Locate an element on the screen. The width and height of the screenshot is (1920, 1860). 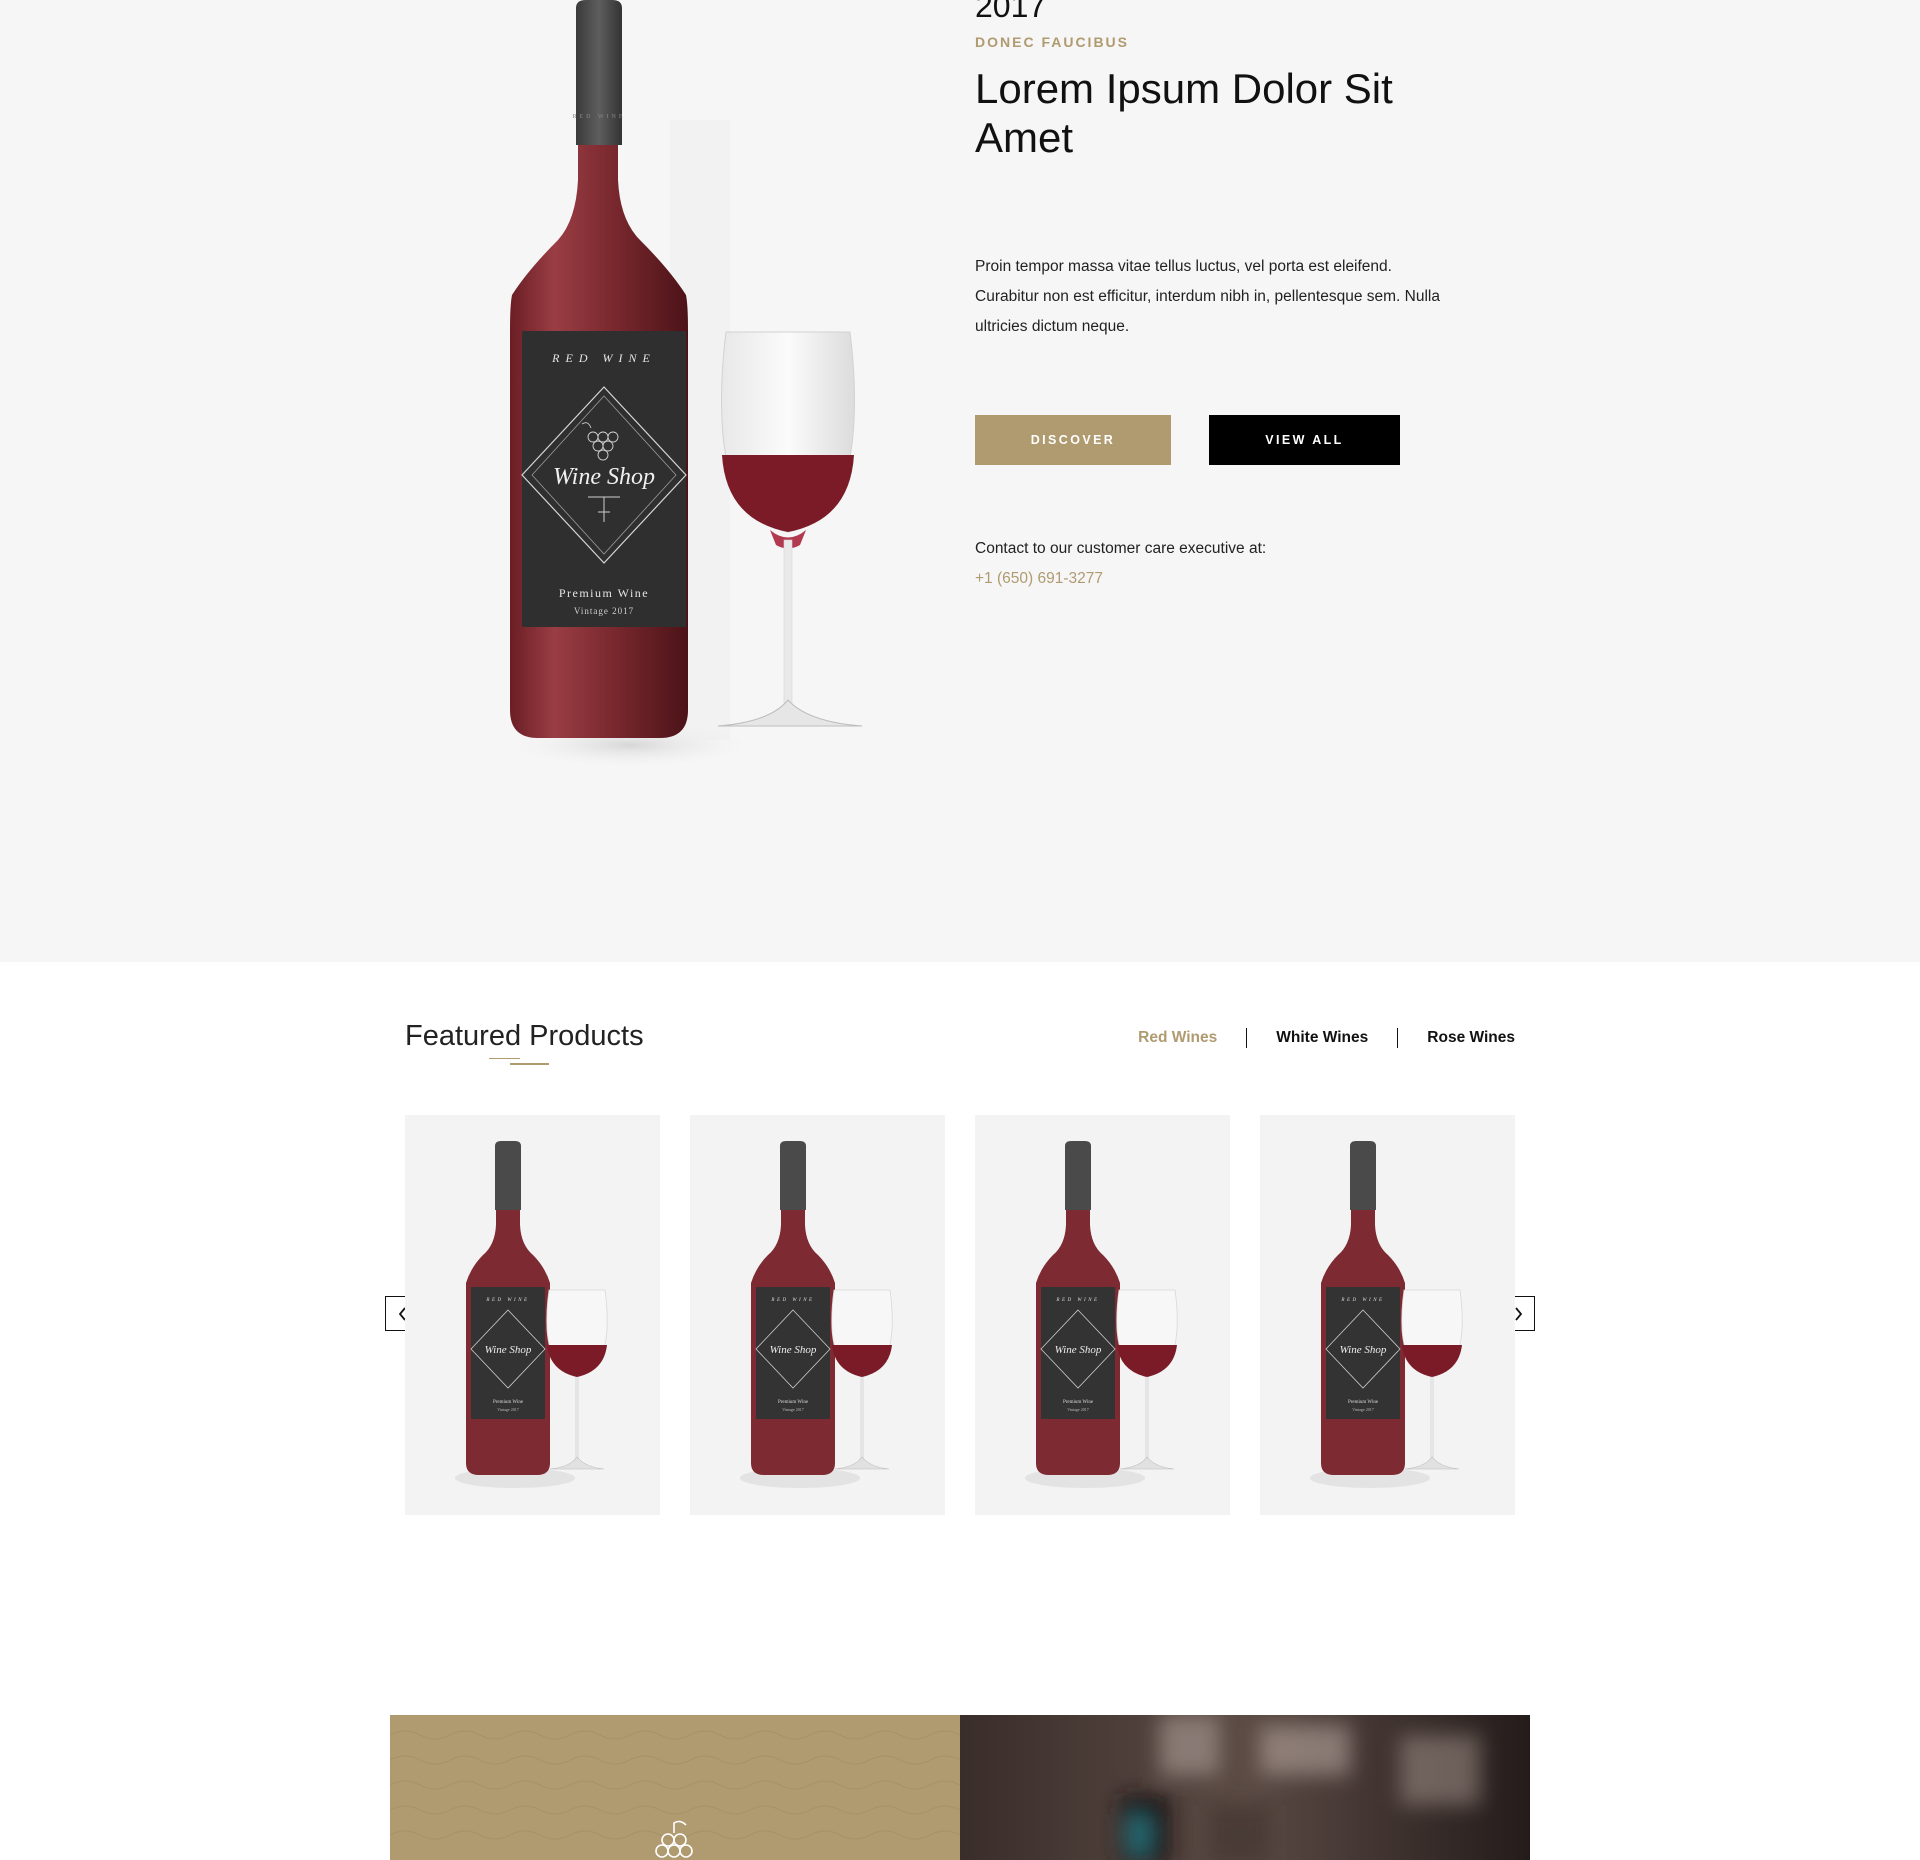
hero-title: Lorem Ipsum Dolor Sit Amet is located at coordinates (1184, 113).